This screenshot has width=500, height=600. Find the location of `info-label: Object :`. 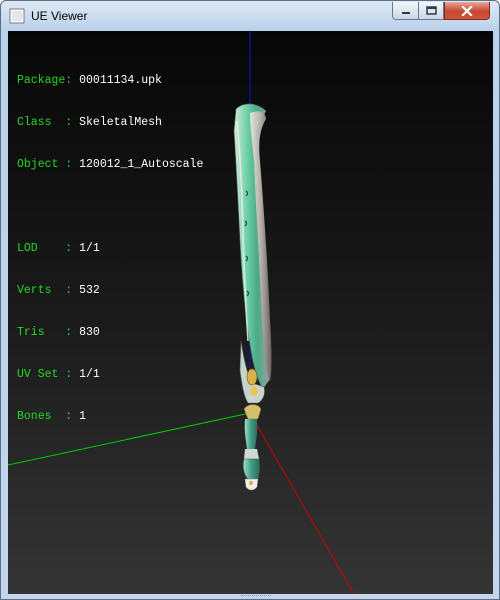

info-label: Object : is located at coordinates (45, 164).